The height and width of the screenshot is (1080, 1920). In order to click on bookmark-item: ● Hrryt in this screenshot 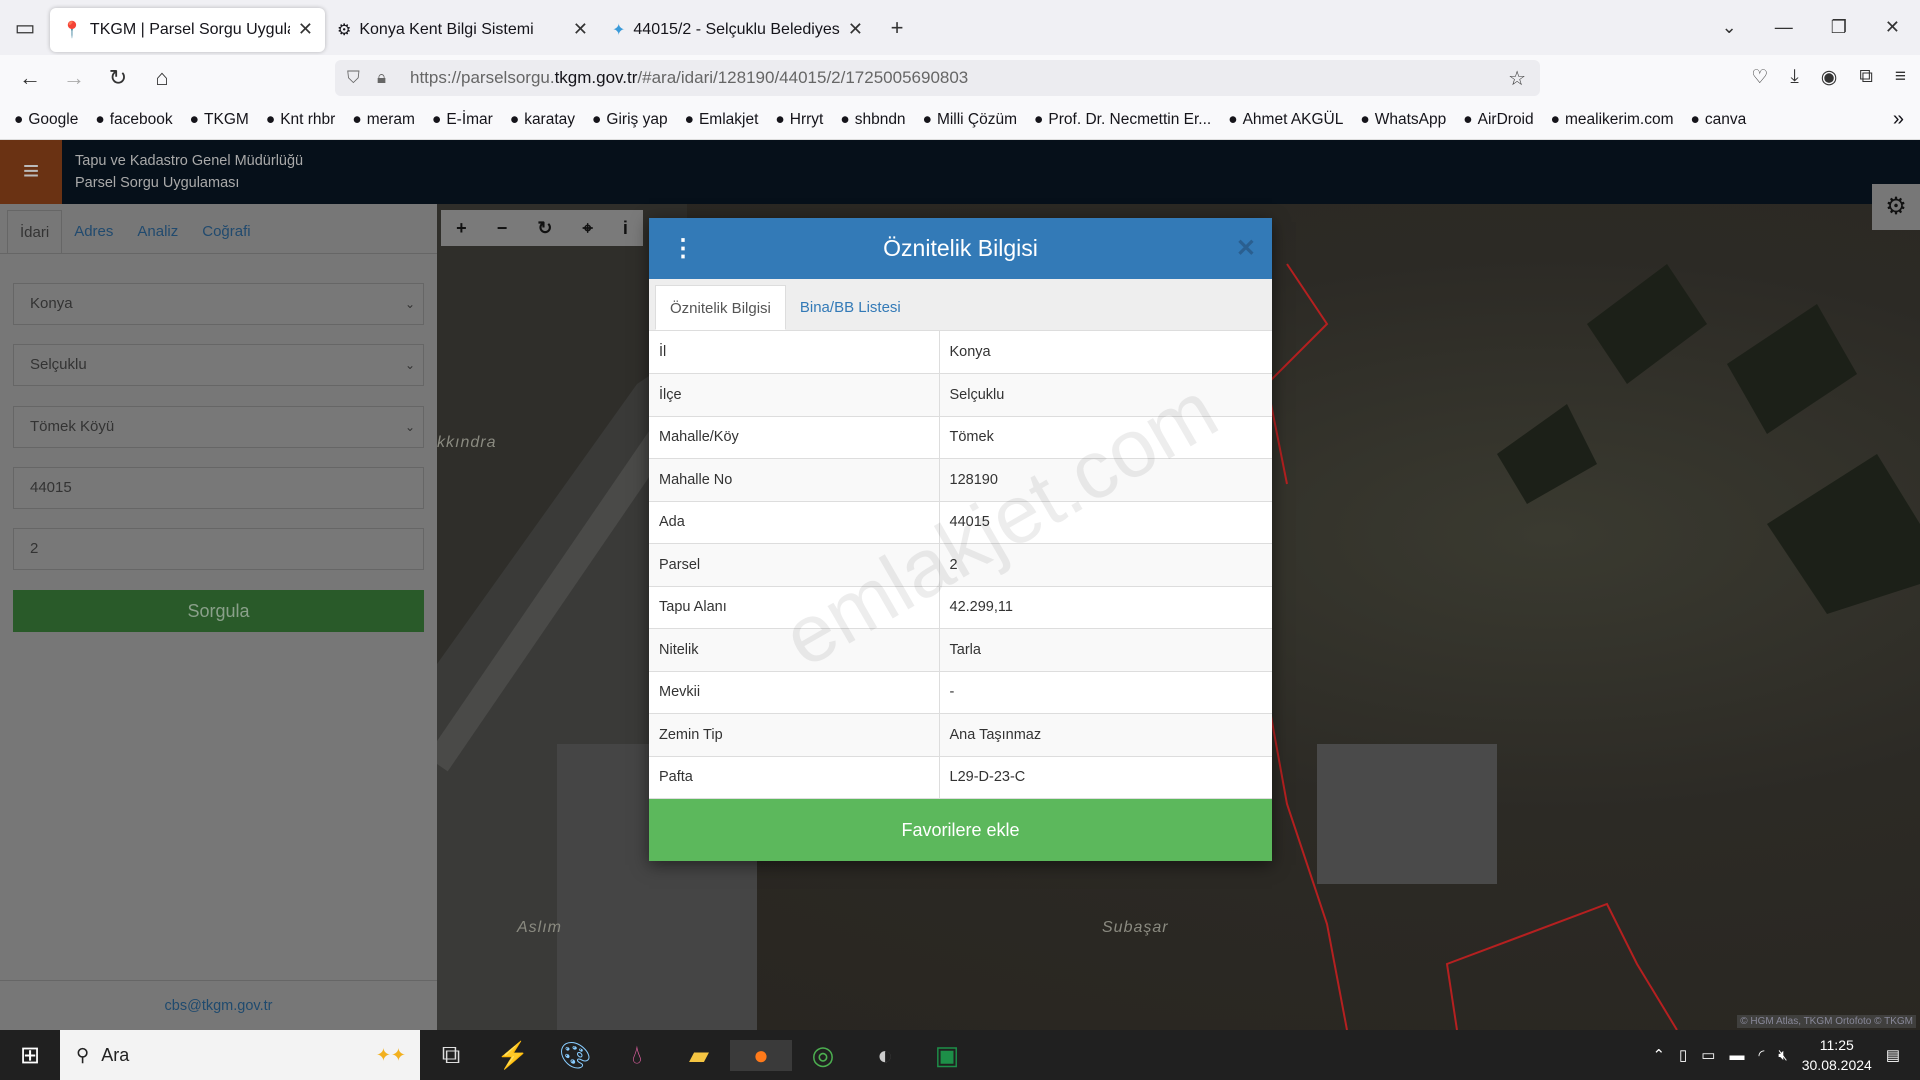, I will do `click(799, 120)`.